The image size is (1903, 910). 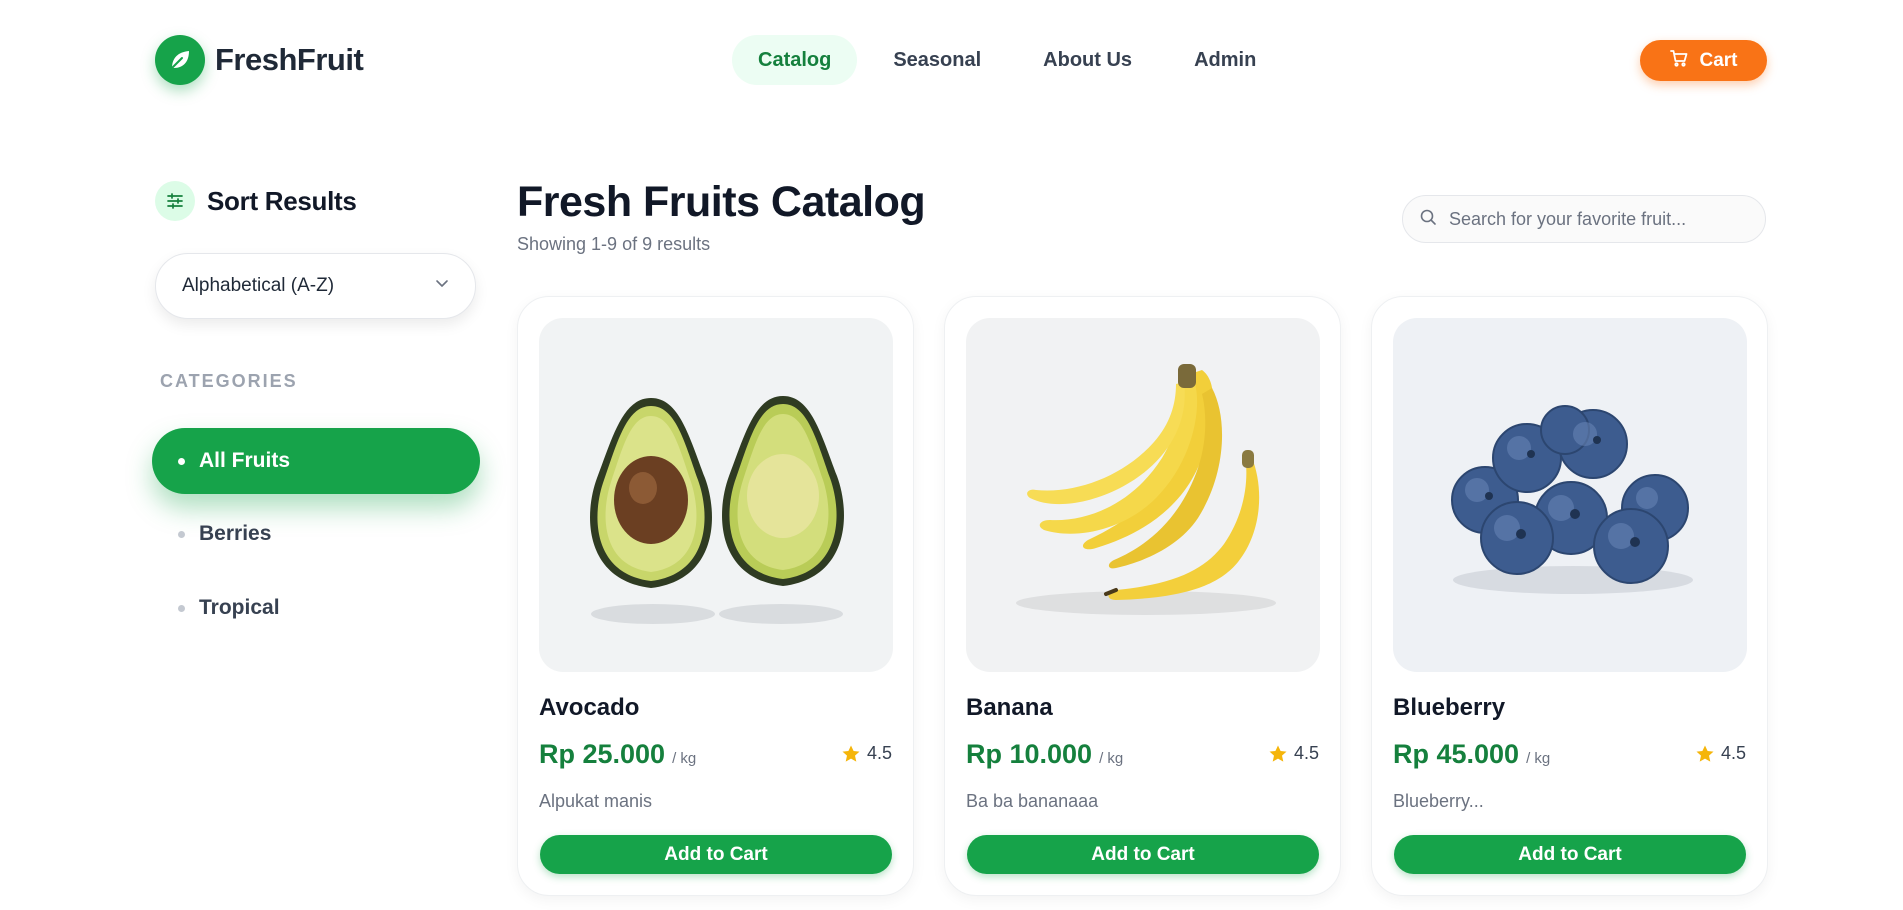 I want to click on categories-label: CATEGORIES, so click(x=229, y=381).